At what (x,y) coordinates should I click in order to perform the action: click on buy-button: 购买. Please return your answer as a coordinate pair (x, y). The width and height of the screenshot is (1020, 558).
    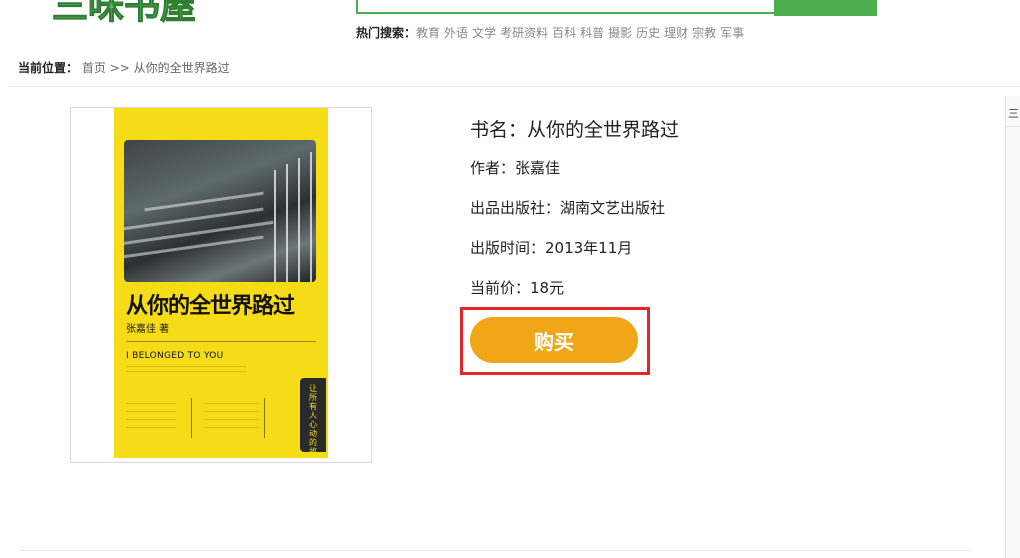
    Looking at the image, I should click on (554, 340).